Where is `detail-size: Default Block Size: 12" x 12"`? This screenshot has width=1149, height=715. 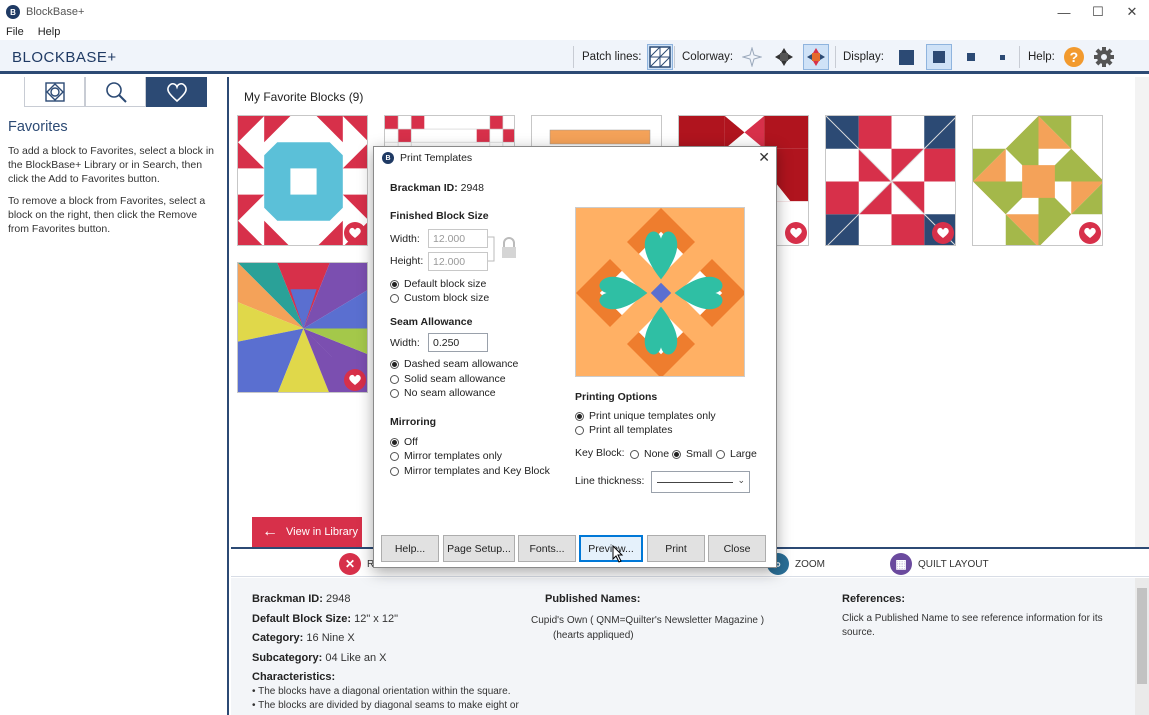 detail-size: Default Block Size: 12" x 12" is located at coordinates (325, 619).